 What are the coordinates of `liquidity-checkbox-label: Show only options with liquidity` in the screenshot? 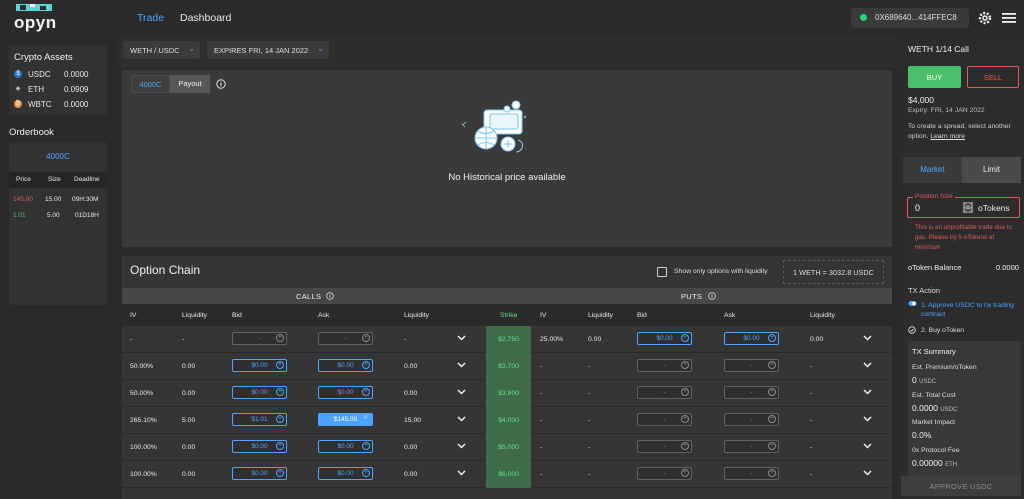 It's located at (721, 271).